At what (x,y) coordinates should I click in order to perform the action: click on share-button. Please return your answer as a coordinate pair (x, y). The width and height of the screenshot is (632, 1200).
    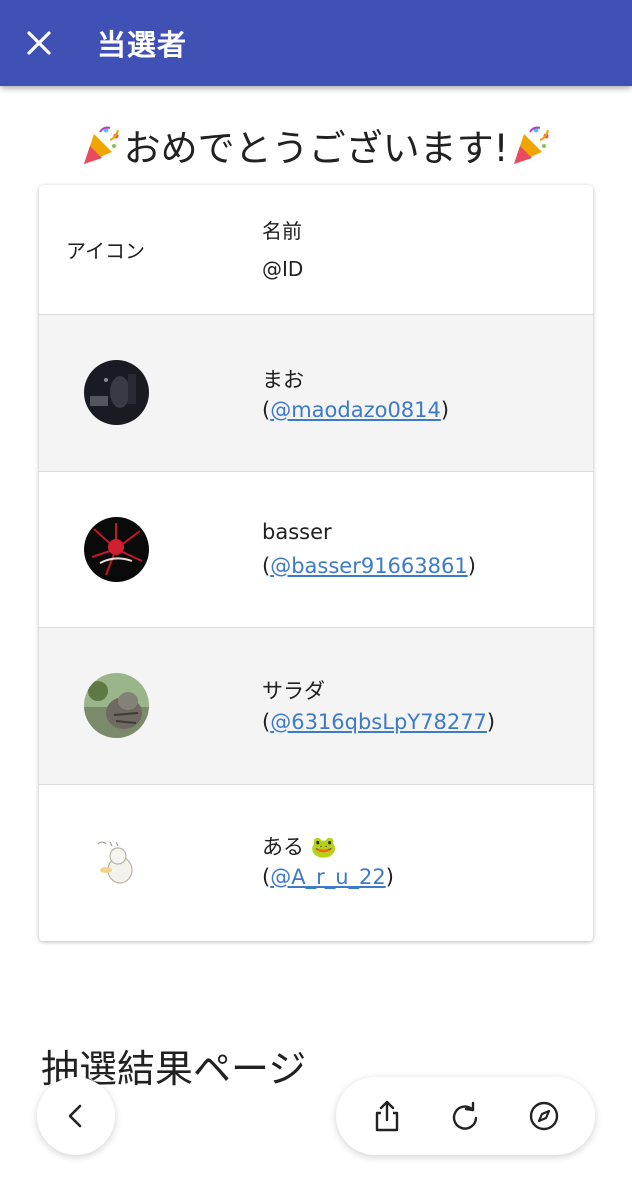
    Looking at the image, I should click on (387, 1116).